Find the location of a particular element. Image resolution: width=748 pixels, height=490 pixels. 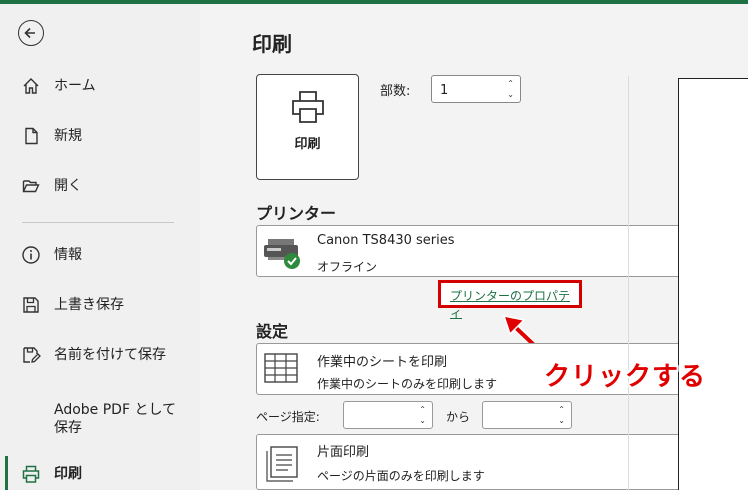

nav-item-save: 上書き保存 is located at coordinates (100, 305).